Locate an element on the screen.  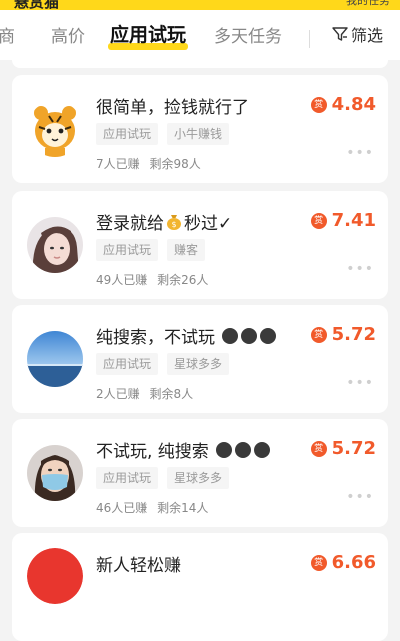
masked-girl-avatar is located at coordinates (55, 473).